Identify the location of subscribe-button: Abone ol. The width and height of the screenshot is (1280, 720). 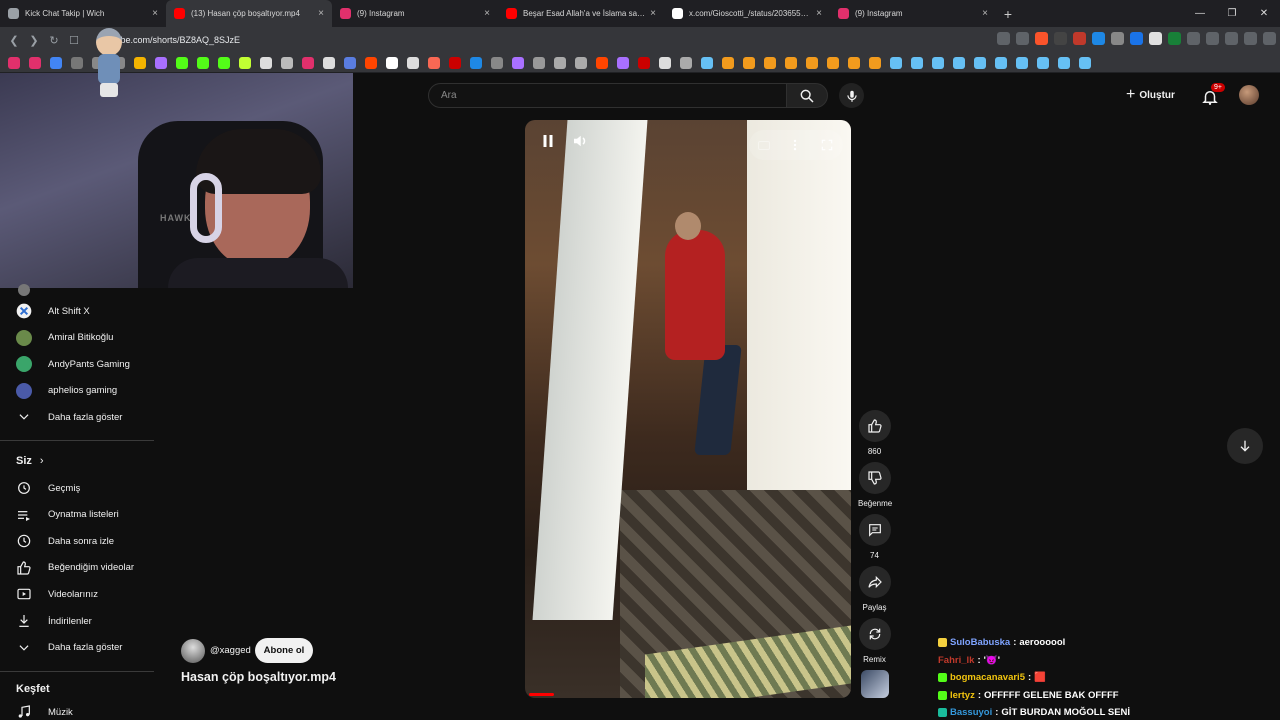
(284, 650).